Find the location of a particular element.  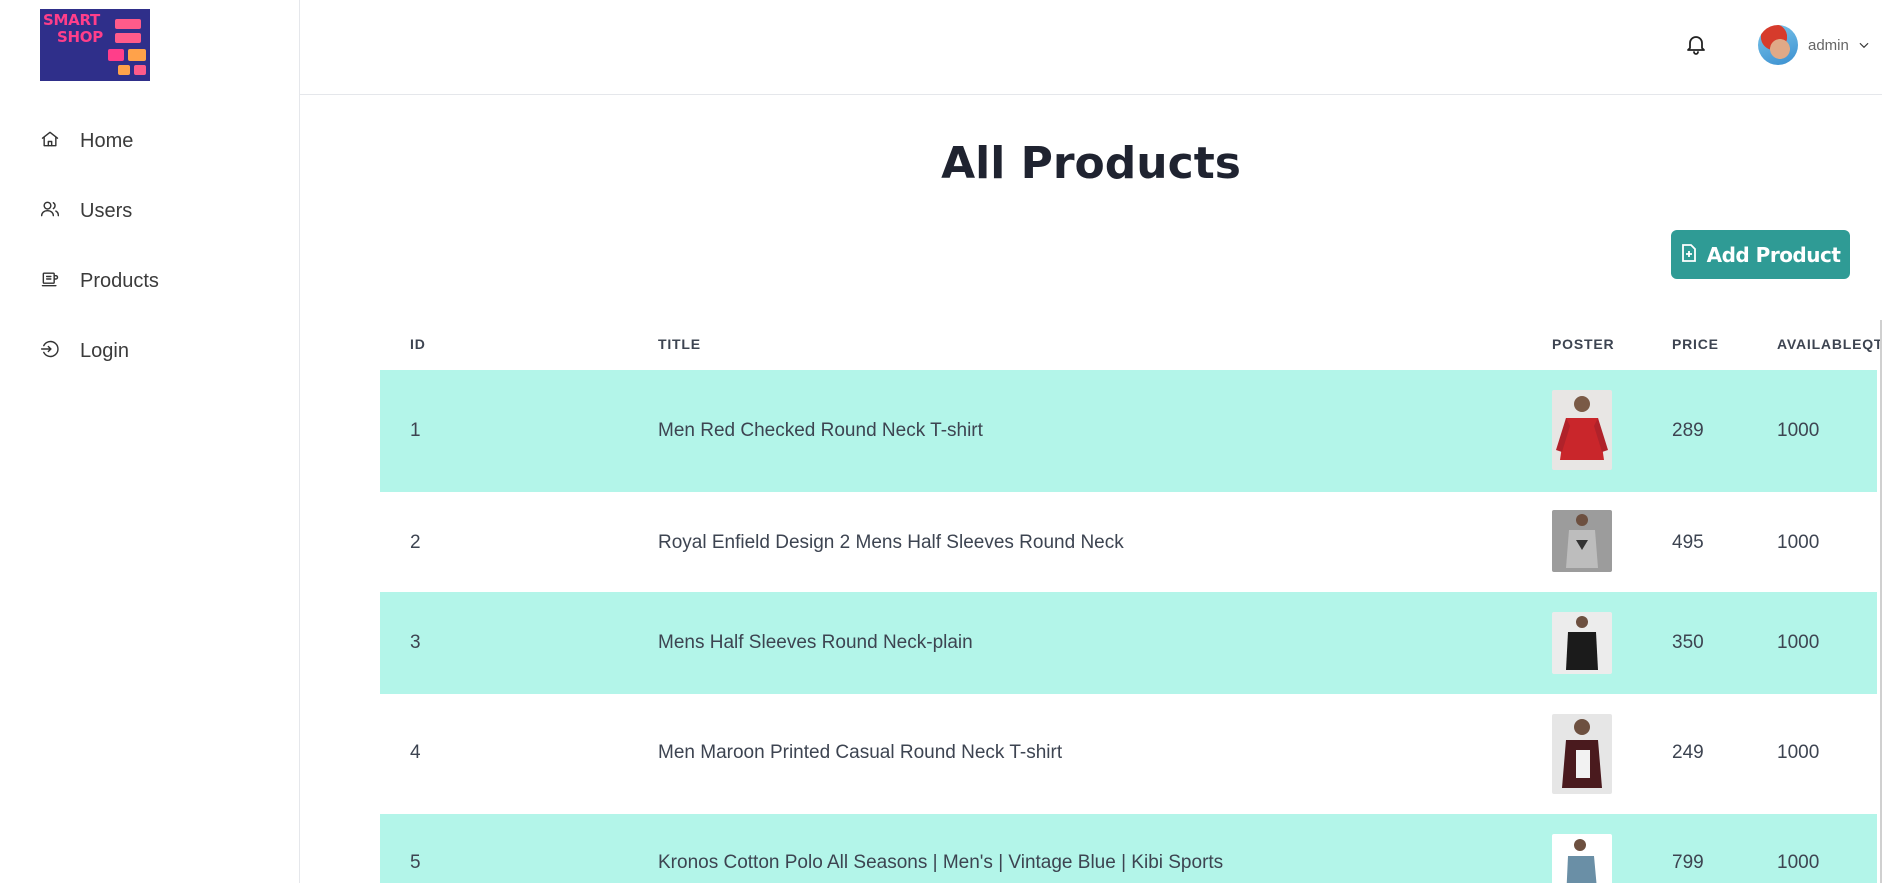

column-header-available-qty: AVAILABLEQT is located at coordinates (1829, 344).